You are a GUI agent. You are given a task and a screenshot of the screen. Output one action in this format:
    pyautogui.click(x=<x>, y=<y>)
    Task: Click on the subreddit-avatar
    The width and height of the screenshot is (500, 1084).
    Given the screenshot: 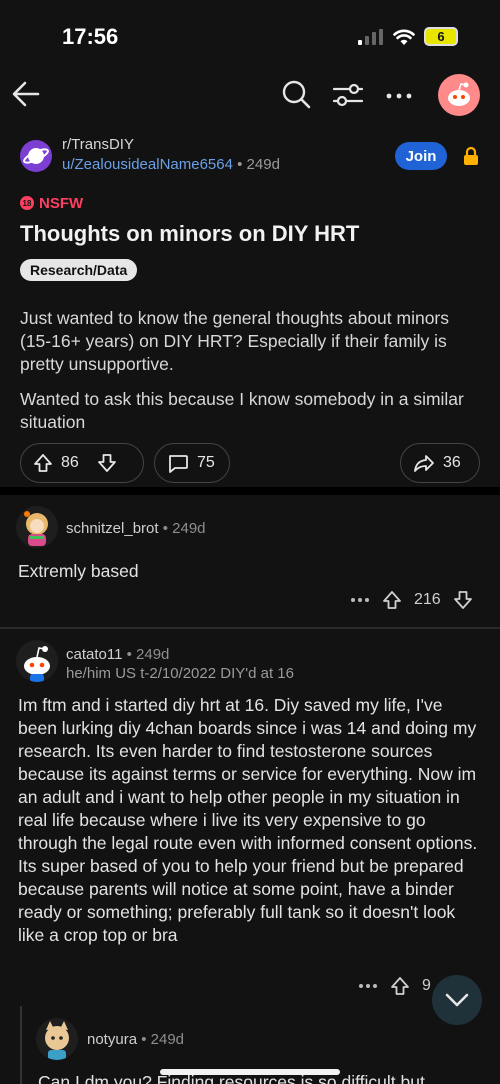 What is the action you would take?
    pyautogui.click(x=36, y=156)
    